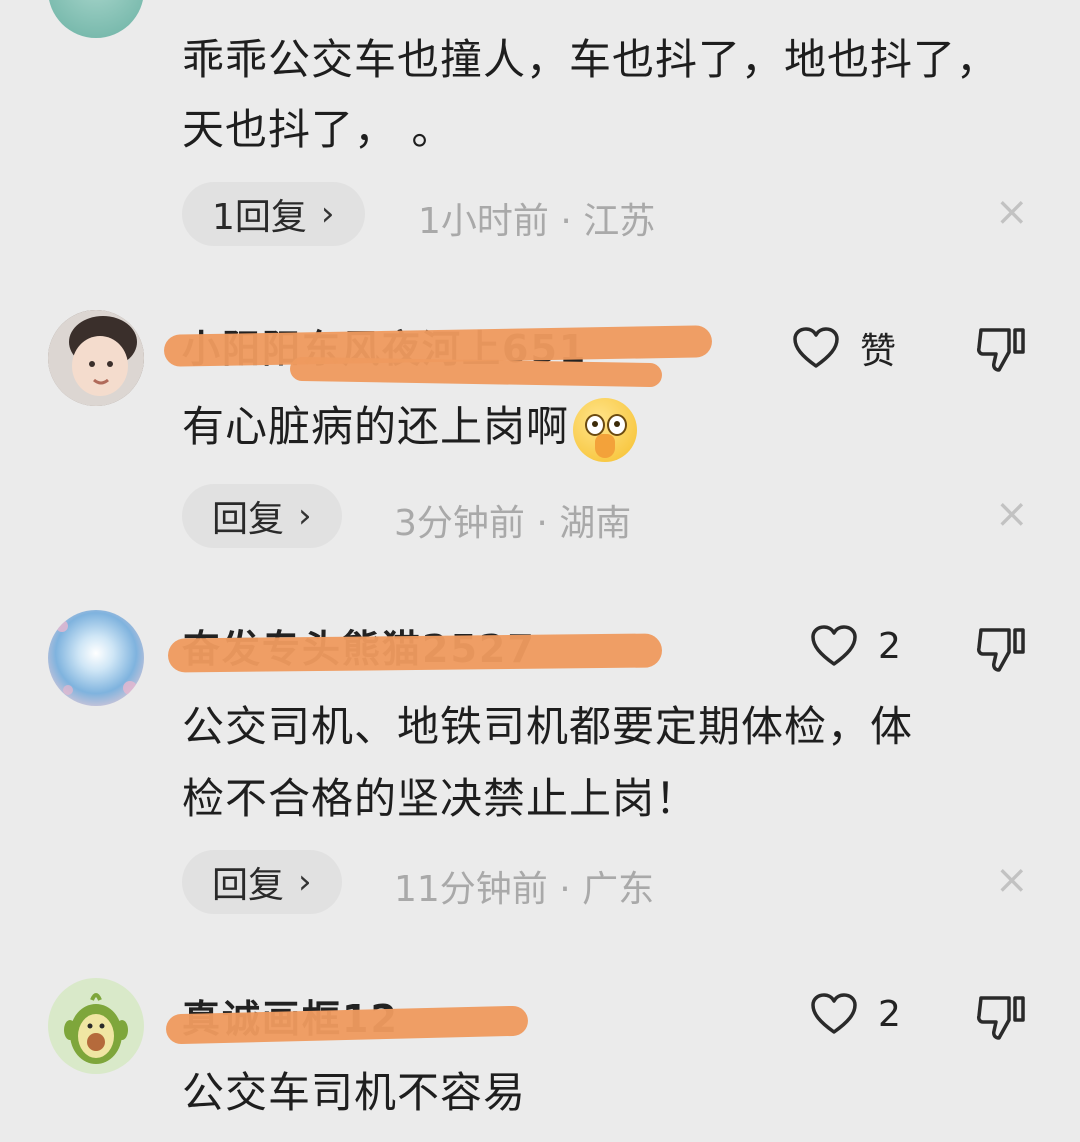 The image size is (1080, 1142). I want to click on comment-time: 1小时前, so click(483, 221).